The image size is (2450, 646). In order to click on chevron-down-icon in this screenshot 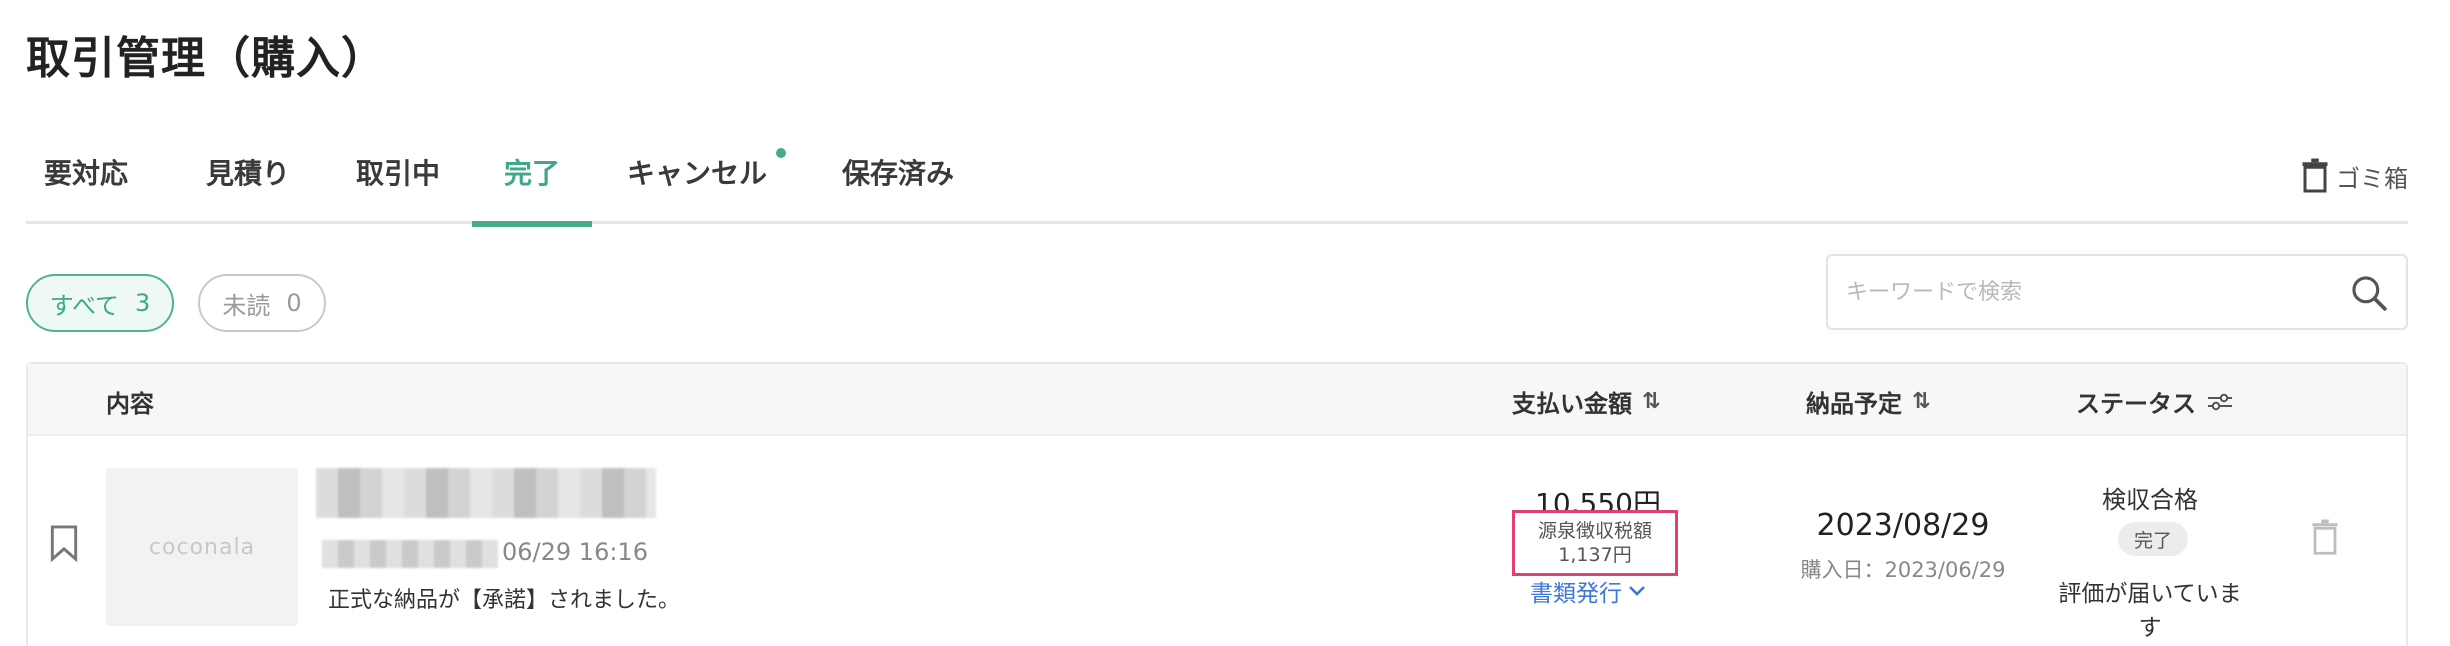, I will do `click(1637, 591)`.